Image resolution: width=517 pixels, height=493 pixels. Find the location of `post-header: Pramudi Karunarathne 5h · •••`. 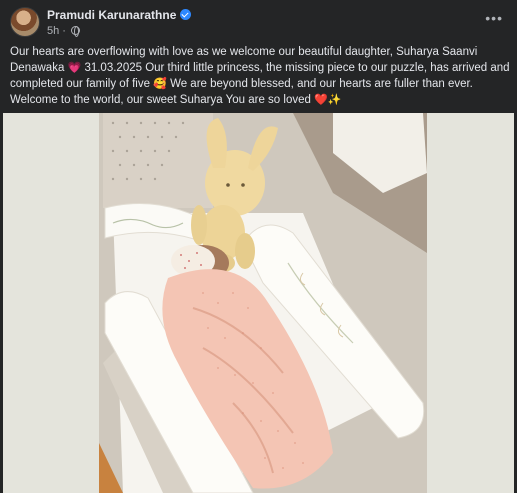

post-header: Pramudi Karunarathne 5h · ••• is located at coordinates (258, 23).